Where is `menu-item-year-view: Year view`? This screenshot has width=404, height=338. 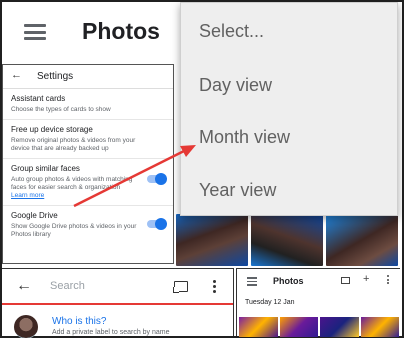 menu-item-year-view: Year view is located at coordinates (237, 190).